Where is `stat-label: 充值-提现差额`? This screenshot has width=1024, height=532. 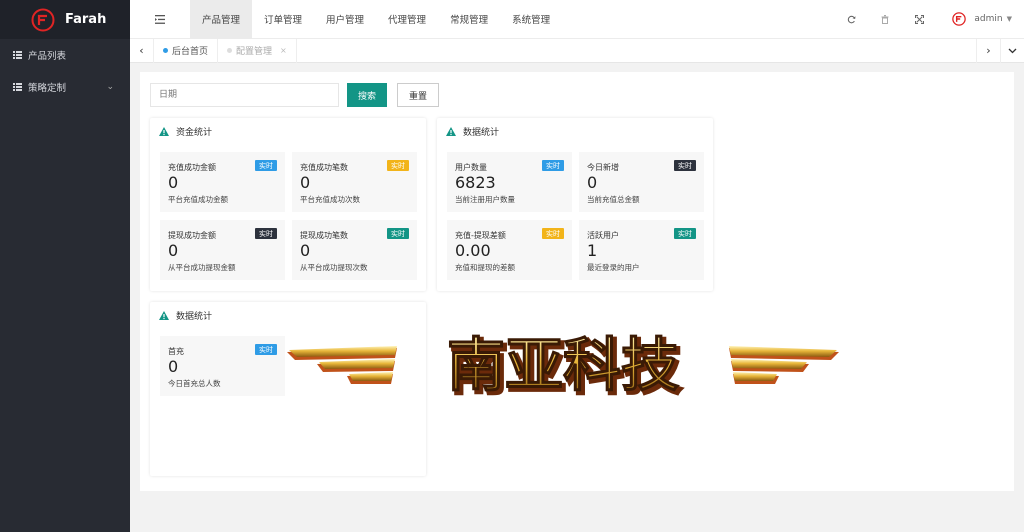 stat-label: 充值-提现差额 is located at coordinates (480, 235).